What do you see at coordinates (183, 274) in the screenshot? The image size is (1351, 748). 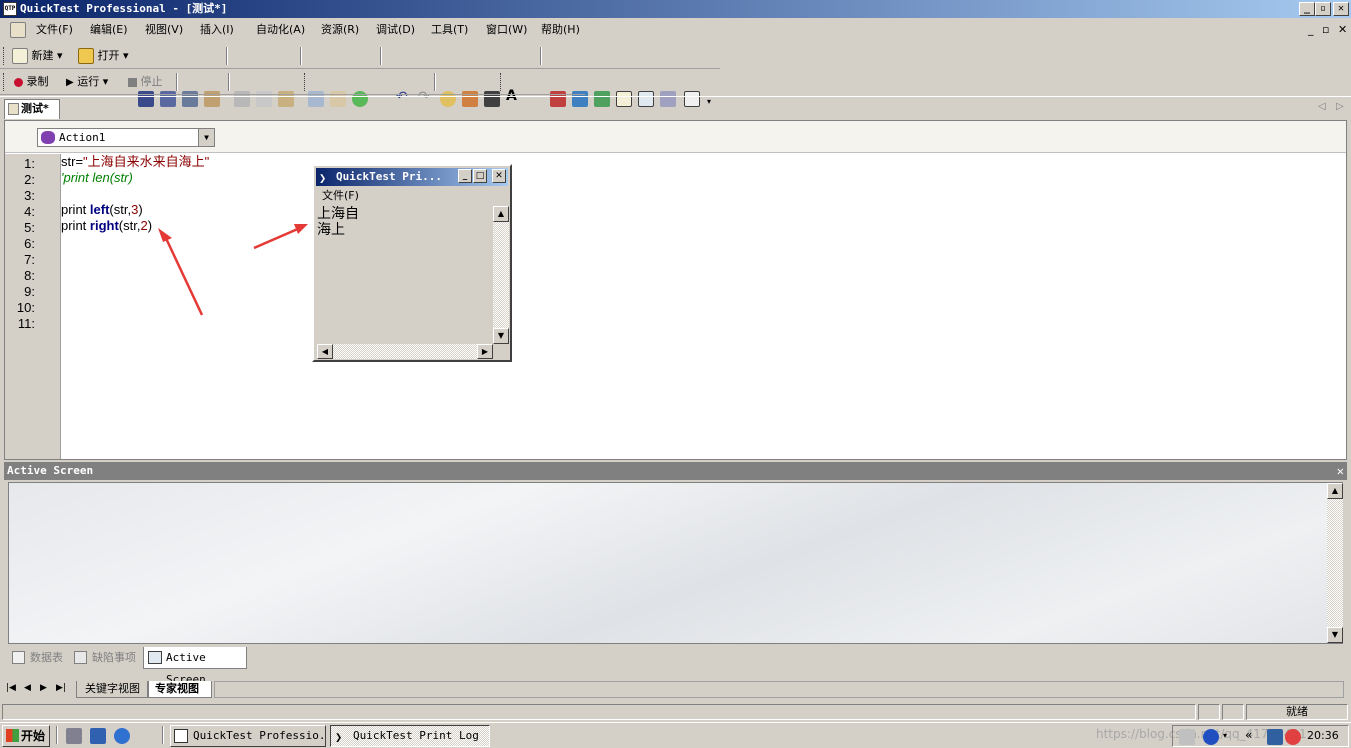 I see `annotation-arrow-code` at bounding box center [183, 274].